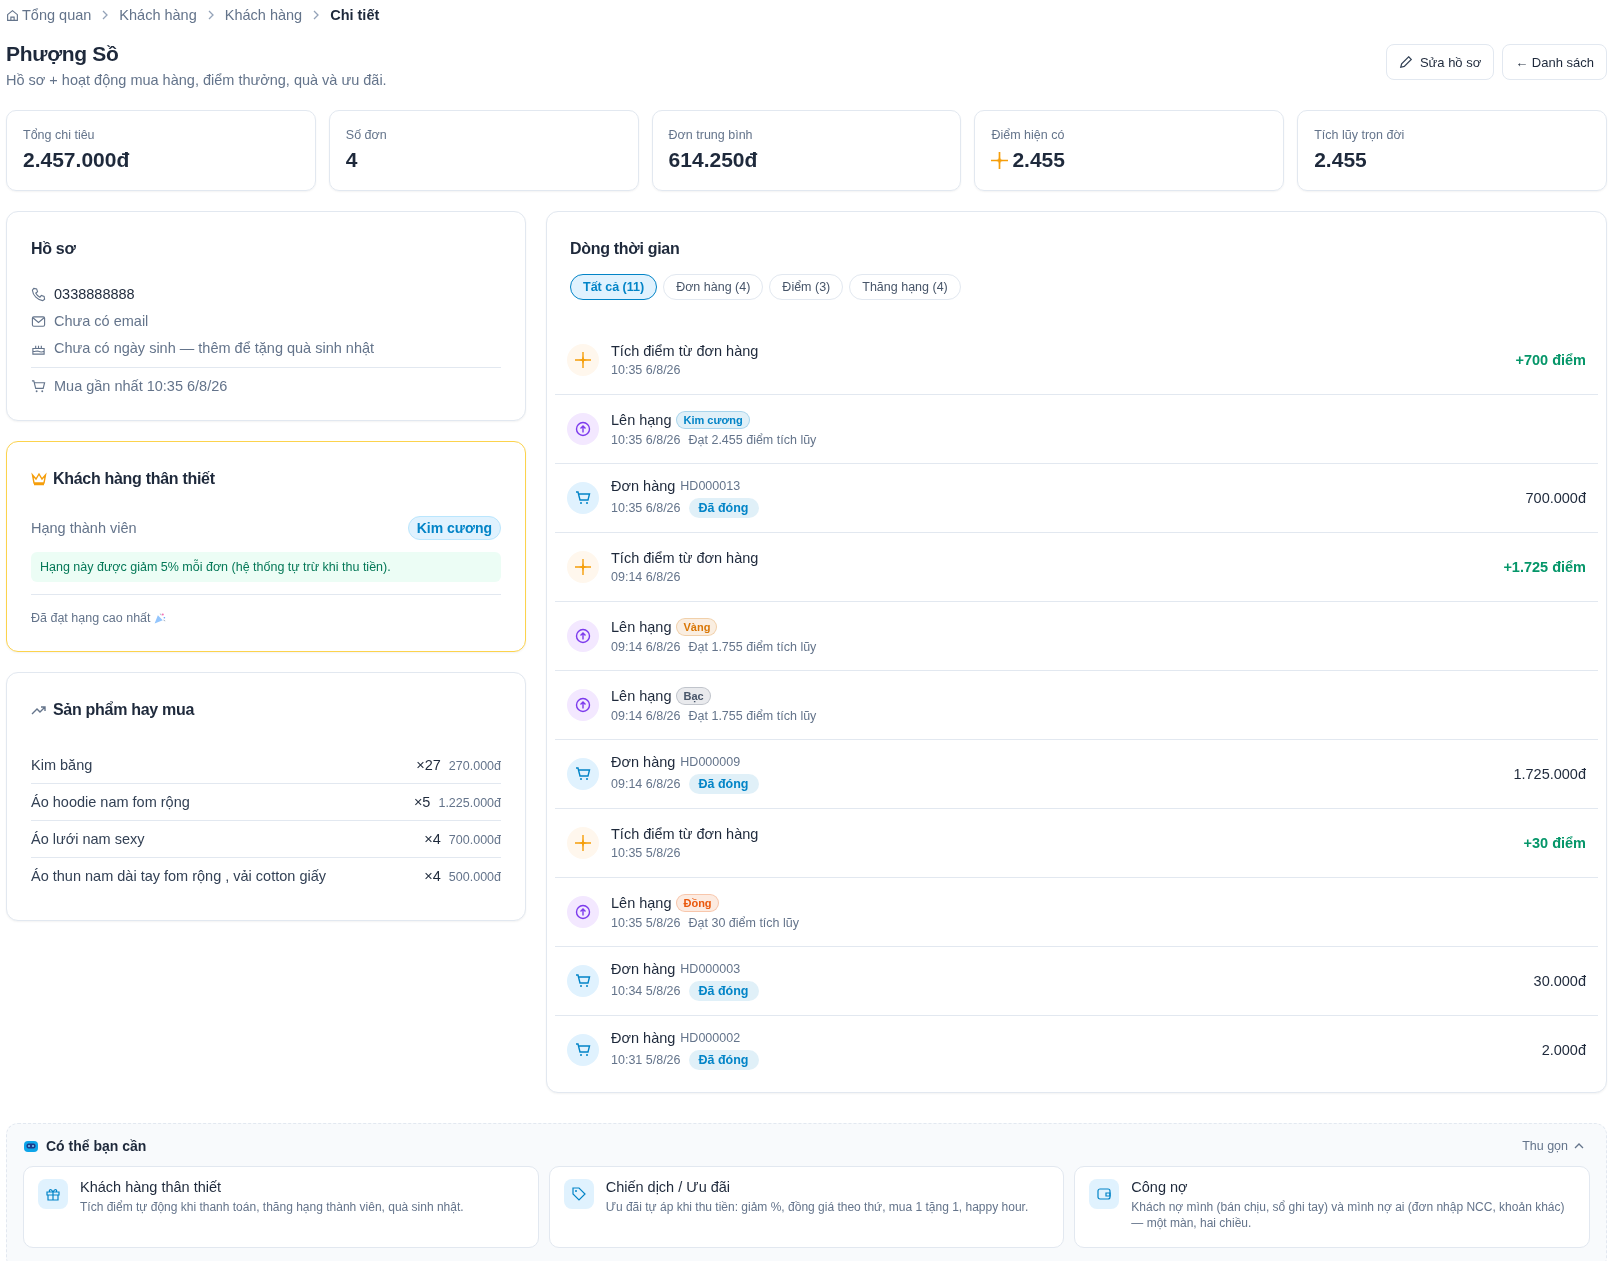  Describe the element at coordinates (743, 923) in the screenshot. I see `event-detail: Đạt 30 điểm tích lũy` at that location.